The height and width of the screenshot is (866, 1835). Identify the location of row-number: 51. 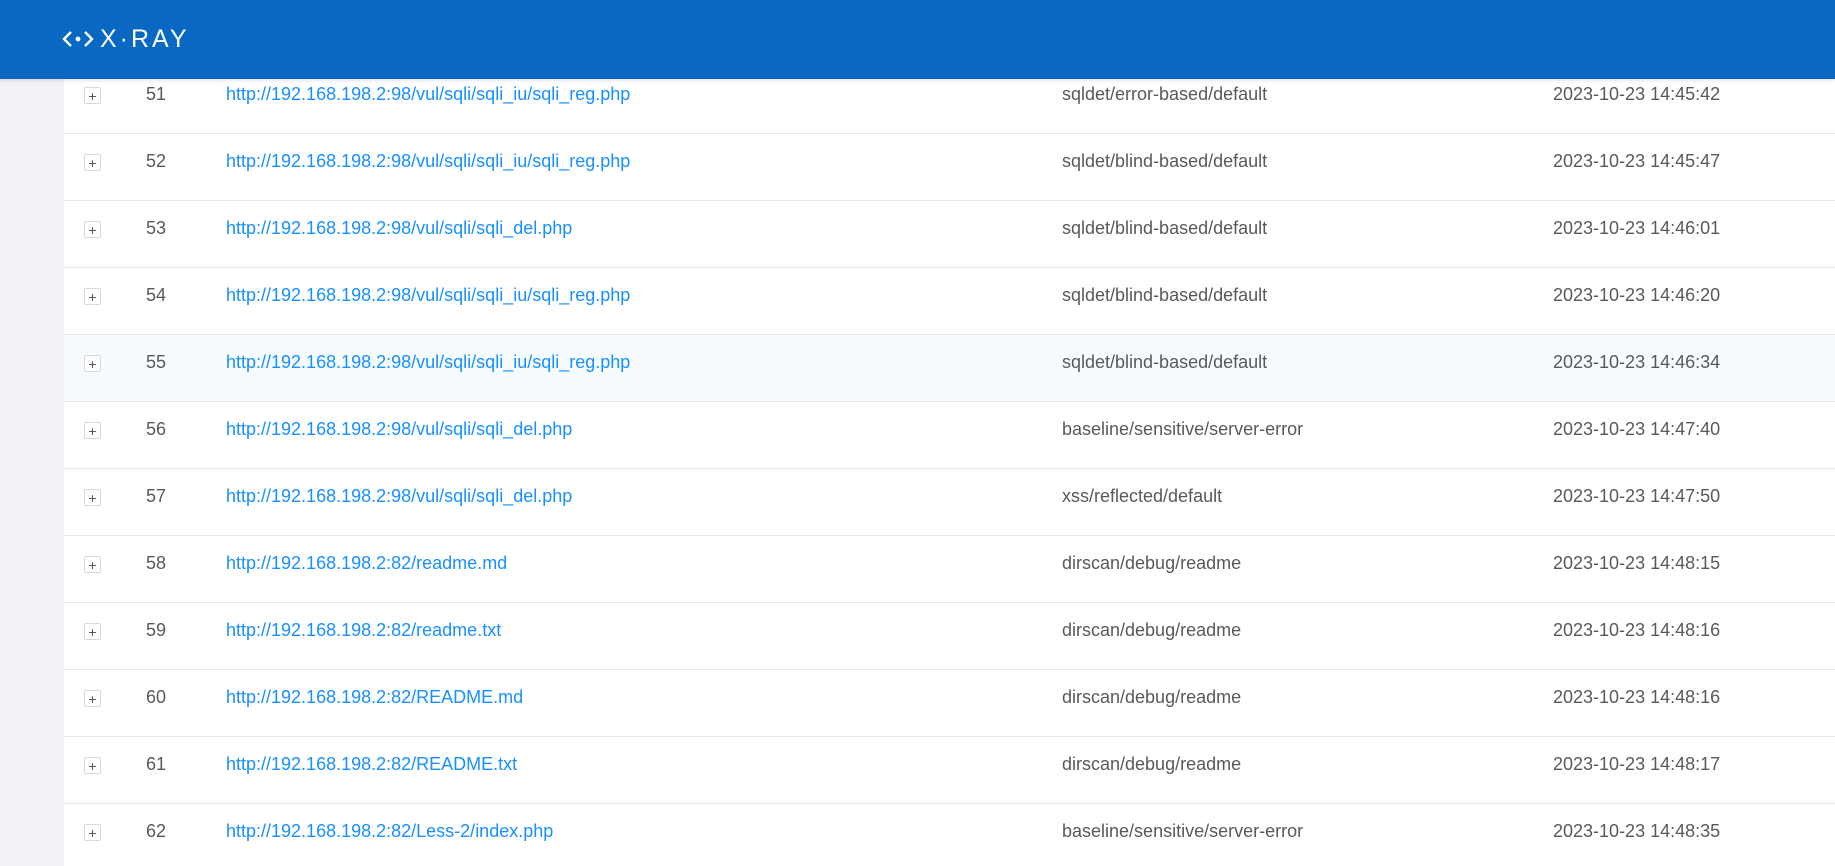
(156, 94).